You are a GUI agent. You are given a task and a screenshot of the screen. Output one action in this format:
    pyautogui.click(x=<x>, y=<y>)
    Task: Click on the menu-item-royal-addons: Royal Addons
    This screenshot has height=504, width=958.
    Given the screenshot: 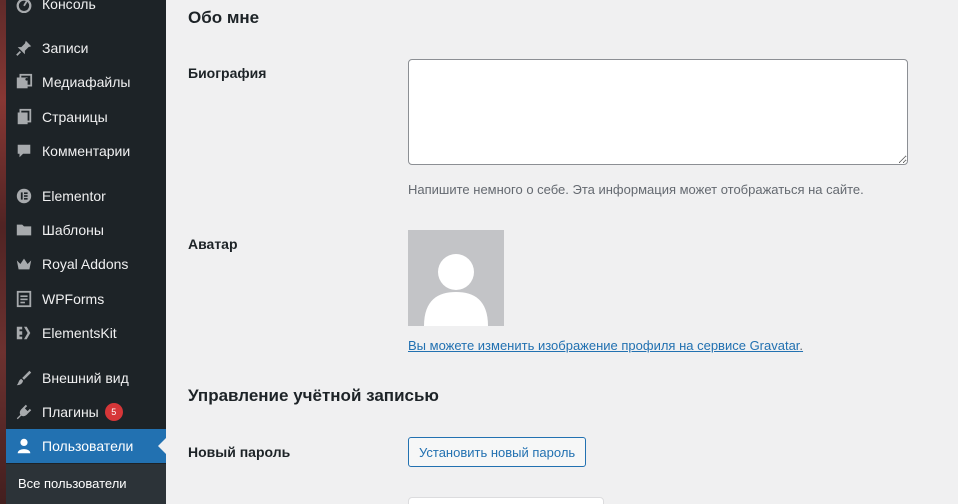 What is the action you would take?
    pyautogui.click(x=86, y=264)
    